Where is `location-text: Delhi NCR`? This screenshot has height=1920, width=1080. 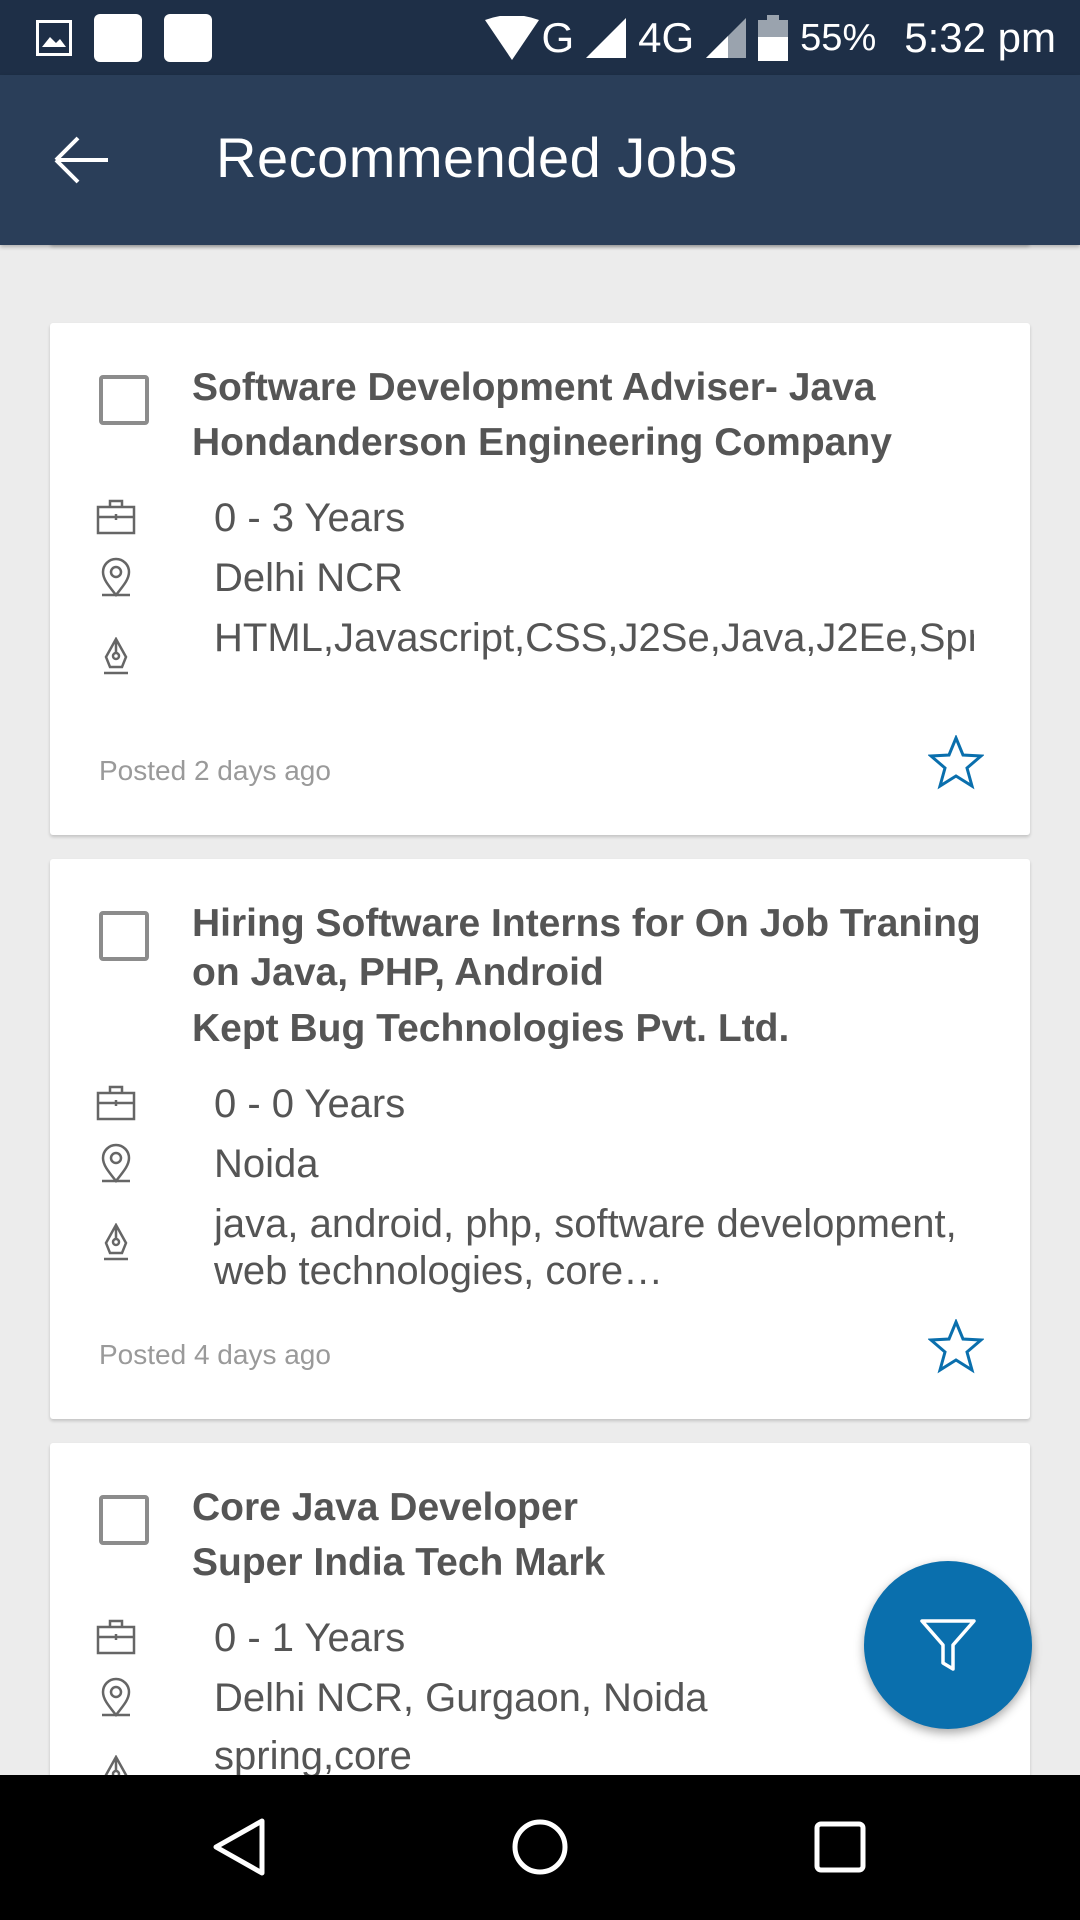 location-text: Delhi NCR is located at coordinates (308, 578).